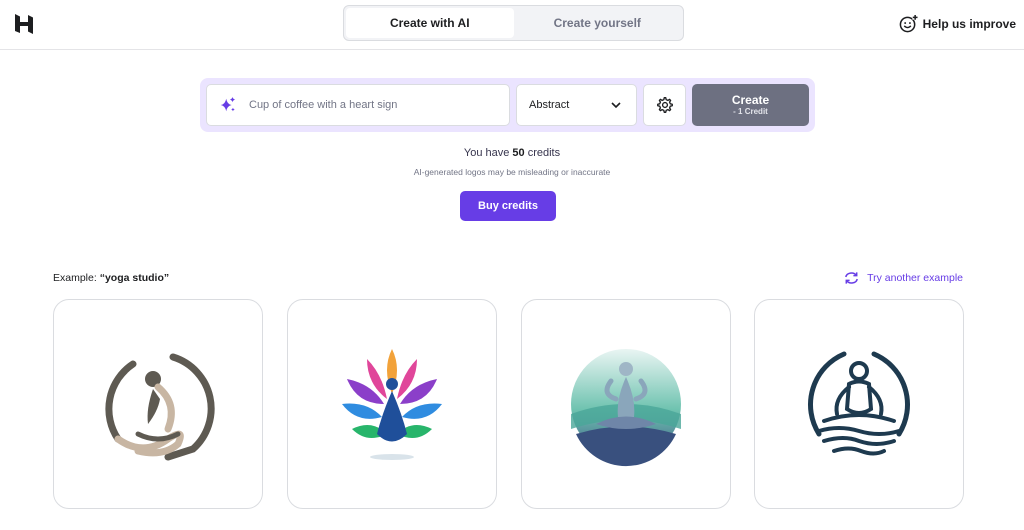  I want to click on help-us-improve-button: Help us improve, so click(957, 23).